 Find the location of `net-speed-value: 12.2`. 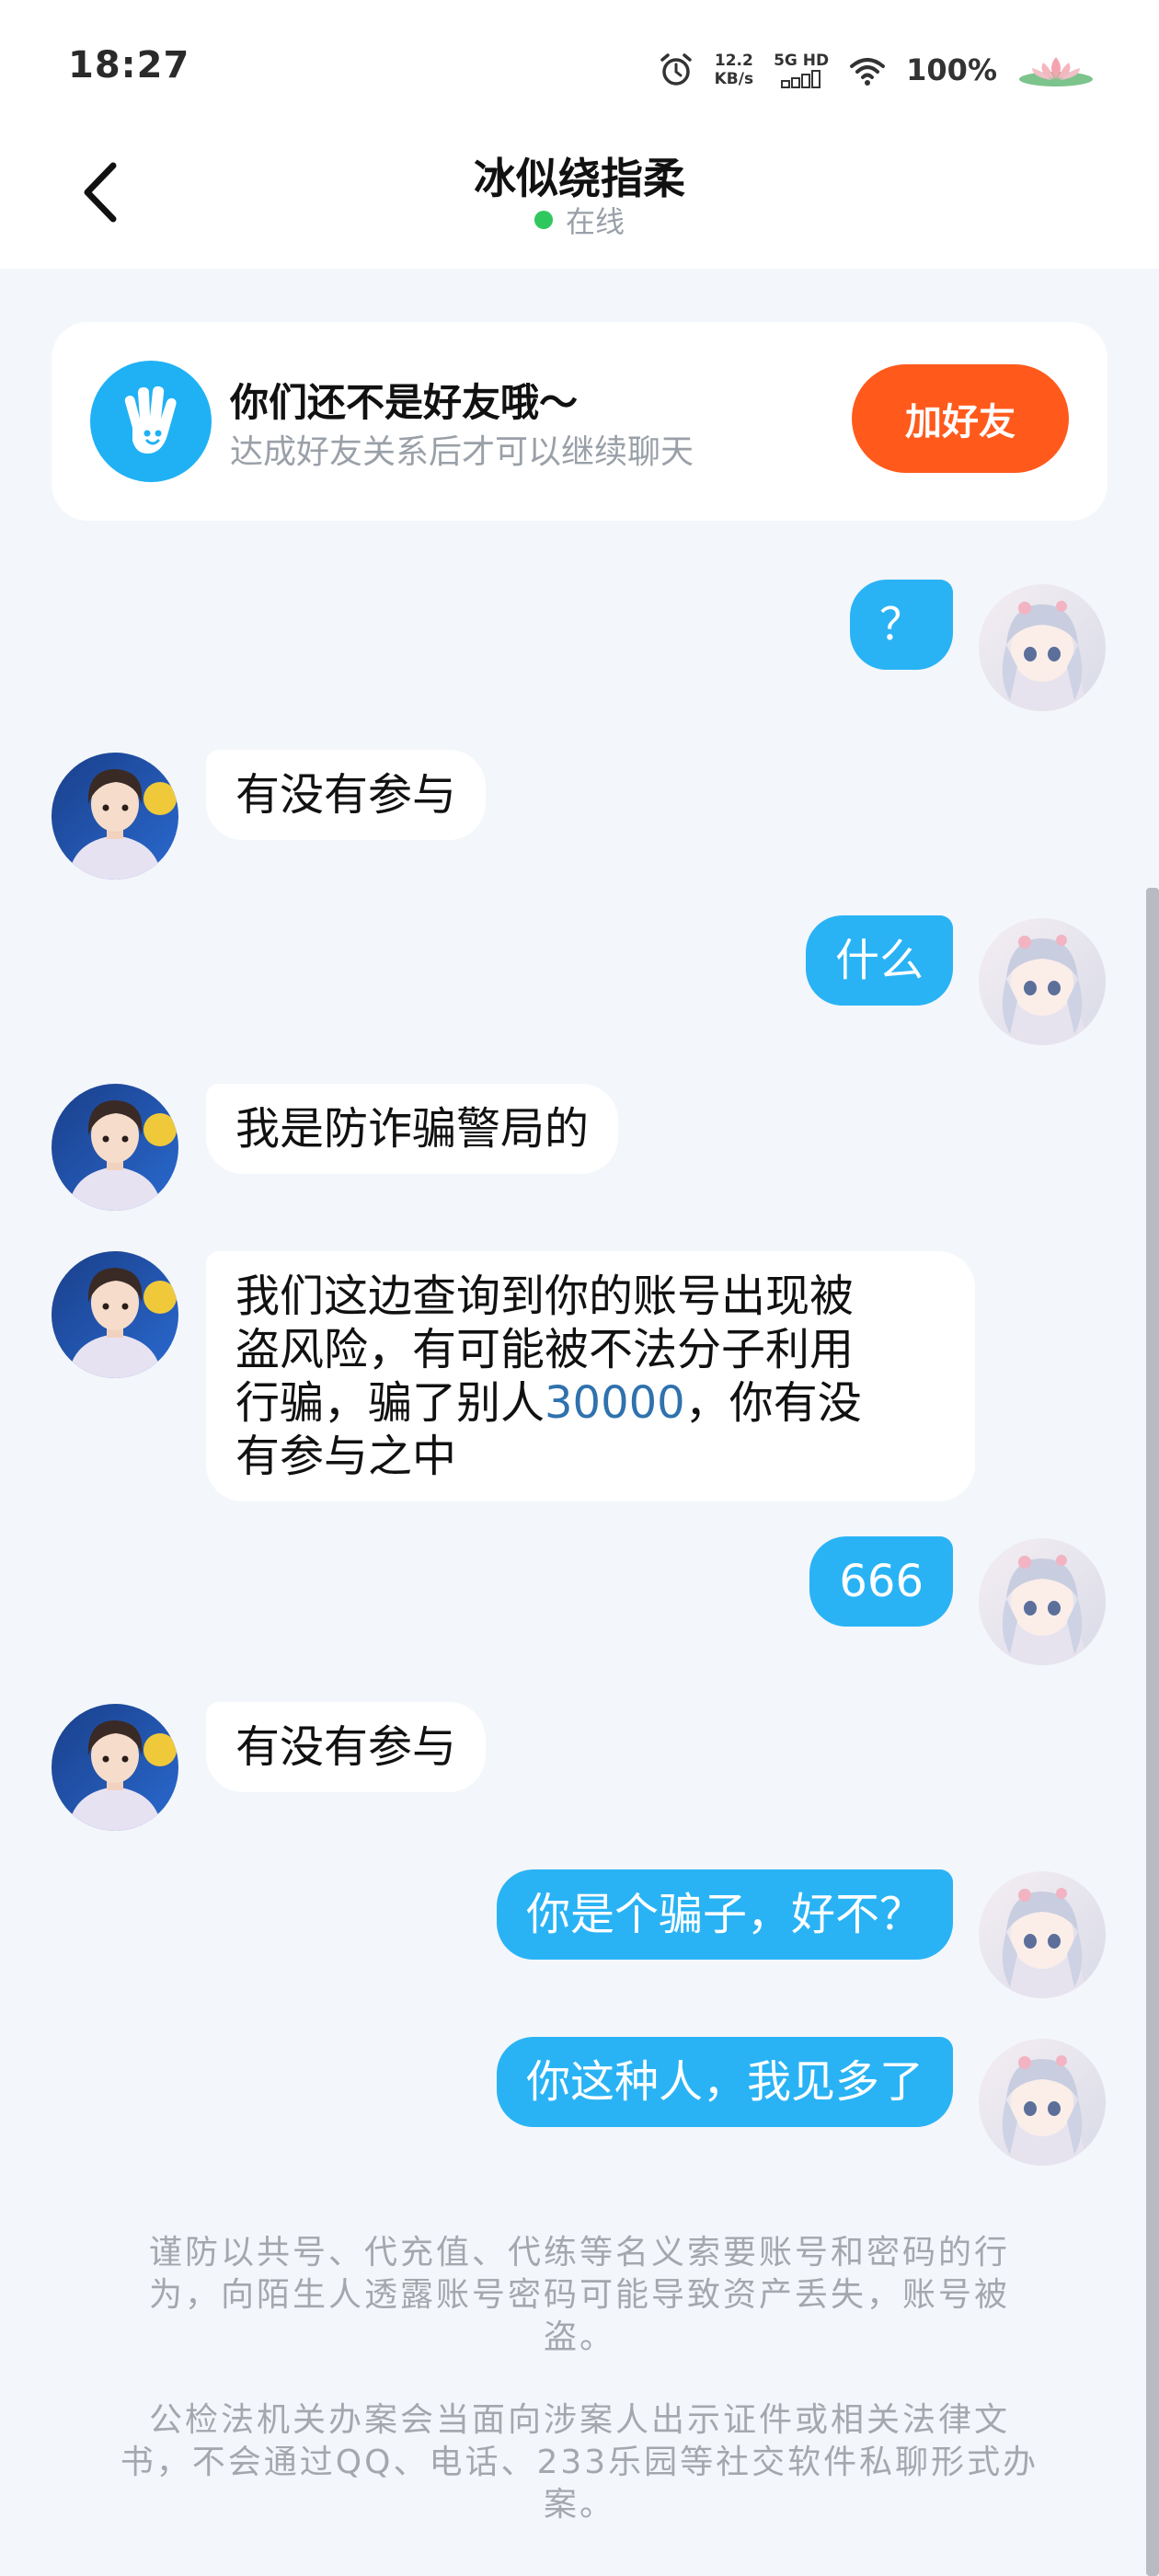

net-speed-value: 12.2 is located at coordinates (733, 61).